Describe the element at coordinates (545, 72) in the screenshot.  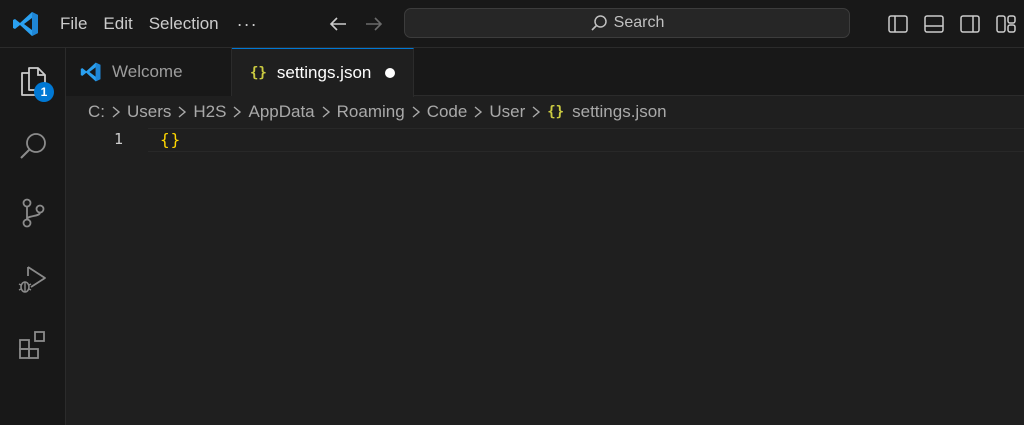
I see `editor-tab-bar: Welcome {} settings.json` at that location.